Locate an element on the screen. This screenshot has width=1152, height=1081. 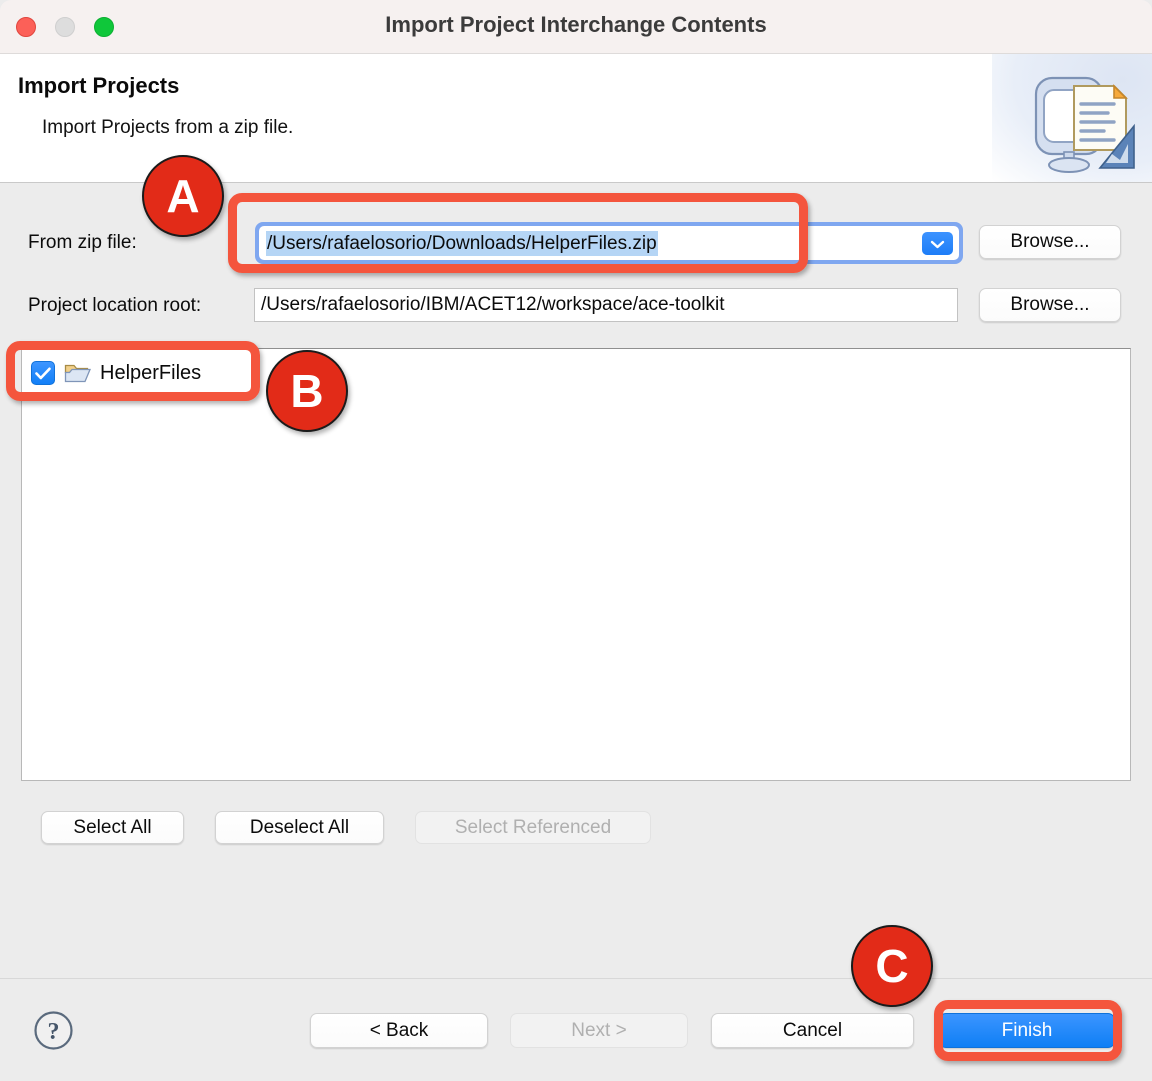
zip-file-label: From zip file: is located at coordinates (82, 242).